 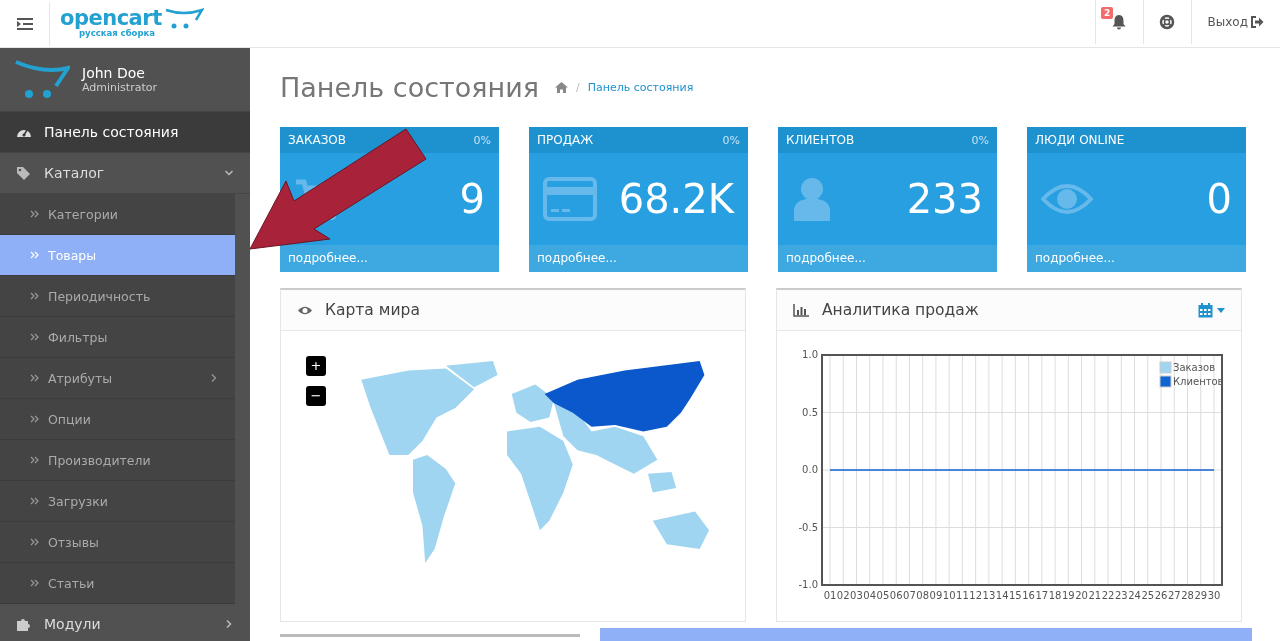 I want to click on user-role: Administrator, so click(x=119, y=87).